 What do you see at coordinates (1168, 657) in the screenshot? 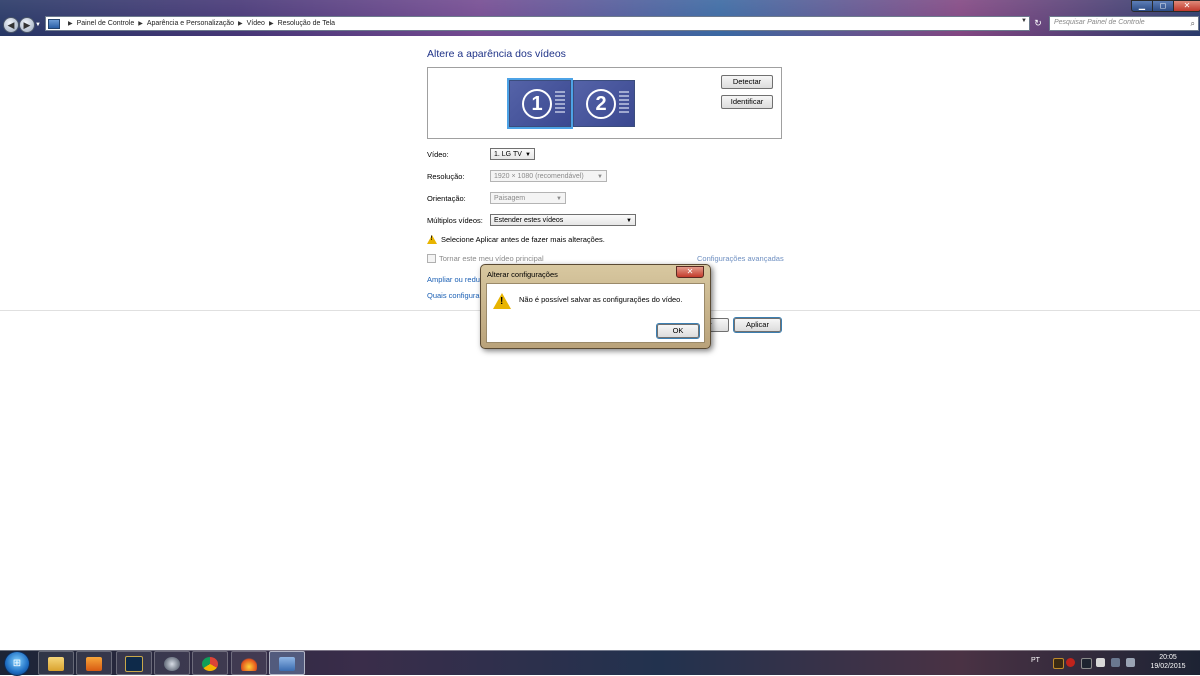
I see `clock-time: 20:05` at bounding box center [1168, 657].